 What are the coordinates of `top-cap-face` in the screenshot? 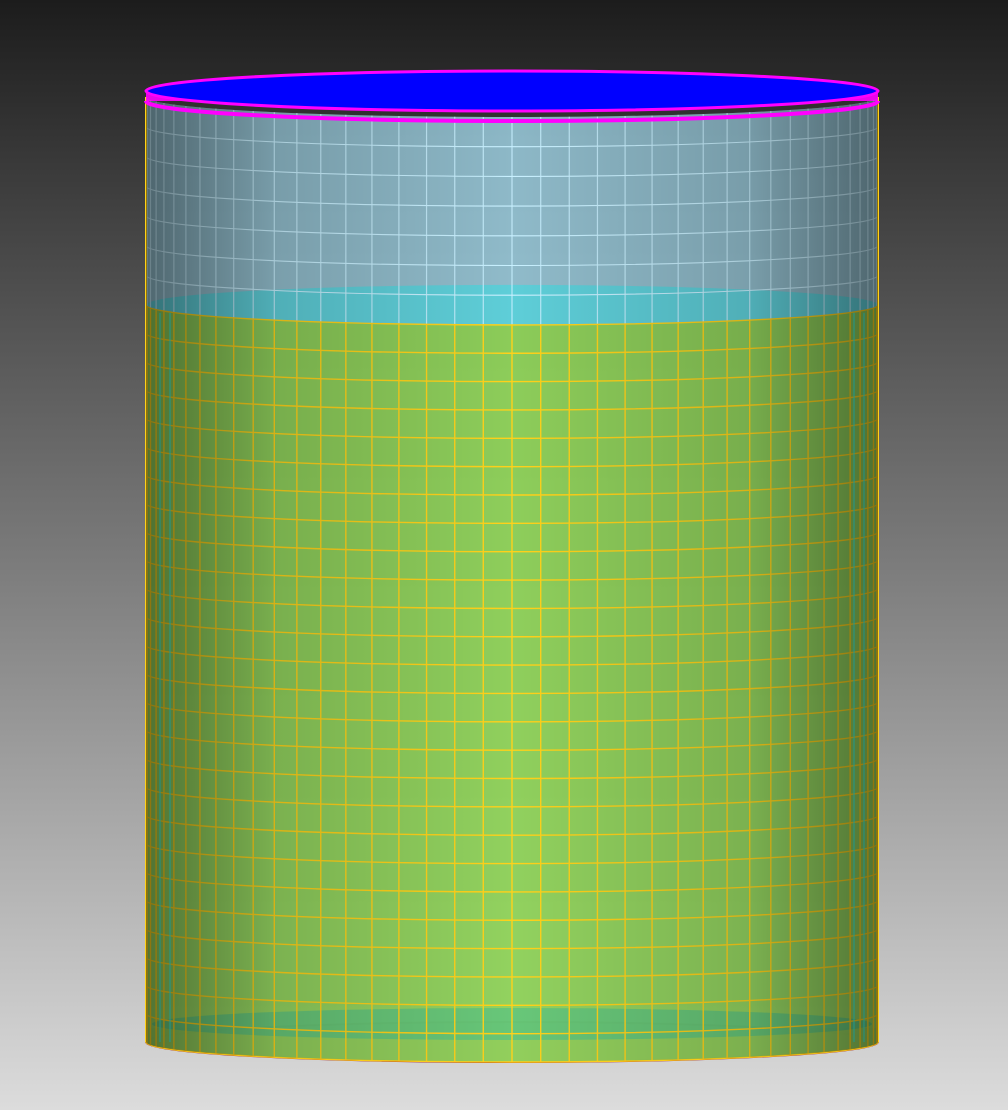 It's located at (512, 91).